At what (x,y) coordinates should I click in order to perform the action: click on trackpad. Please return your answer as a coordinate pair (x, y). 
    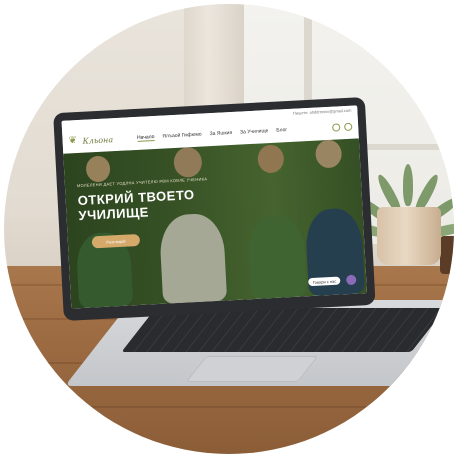
    Looking at the image, I should click on (252, 369).